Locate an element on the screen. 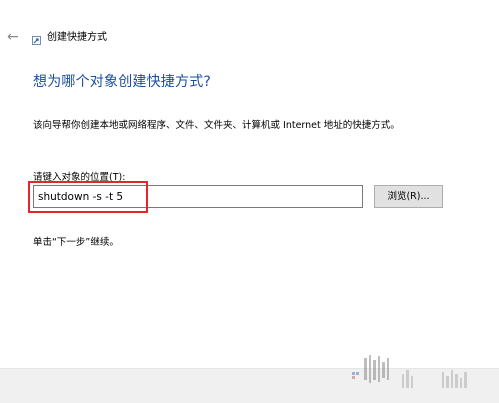  location-label: 请键入对象的位置(T): is located at coordinates (79, 177).